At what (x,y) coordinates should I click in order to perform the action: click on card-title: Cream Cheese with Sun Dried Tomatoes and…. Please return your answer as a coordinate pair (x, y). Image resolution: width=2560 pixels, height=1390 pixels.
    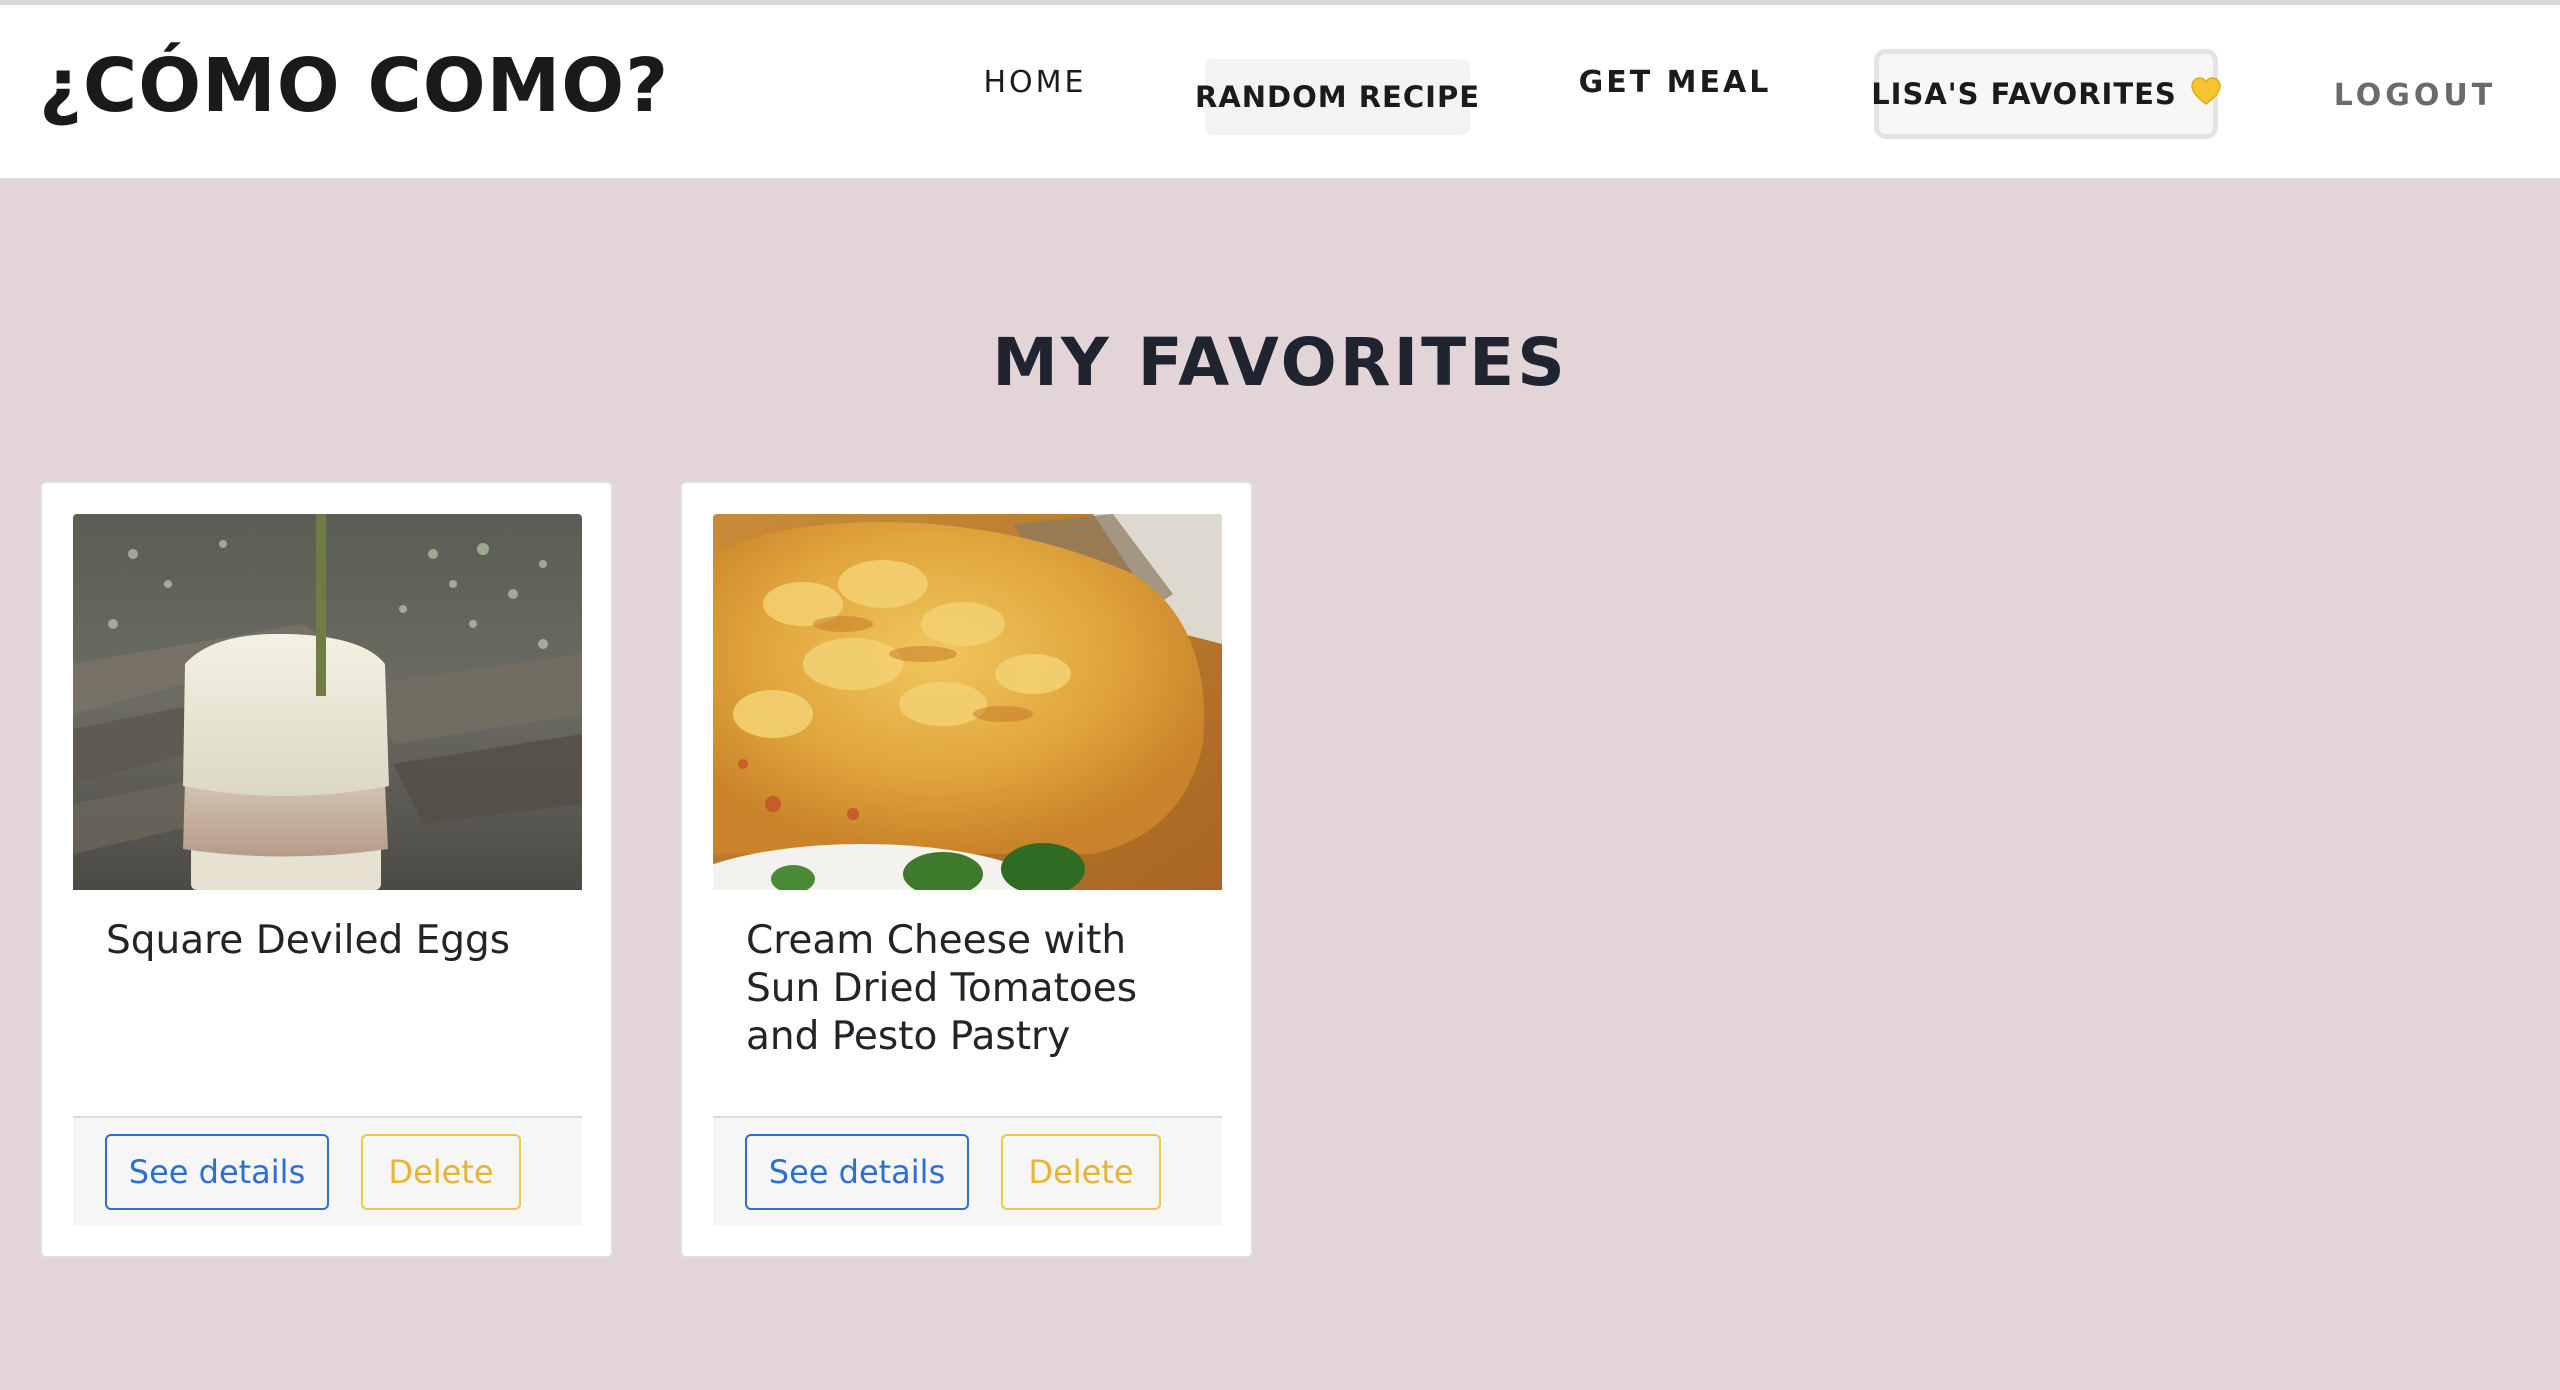
    Looking at the image, I should click on (942, 988).